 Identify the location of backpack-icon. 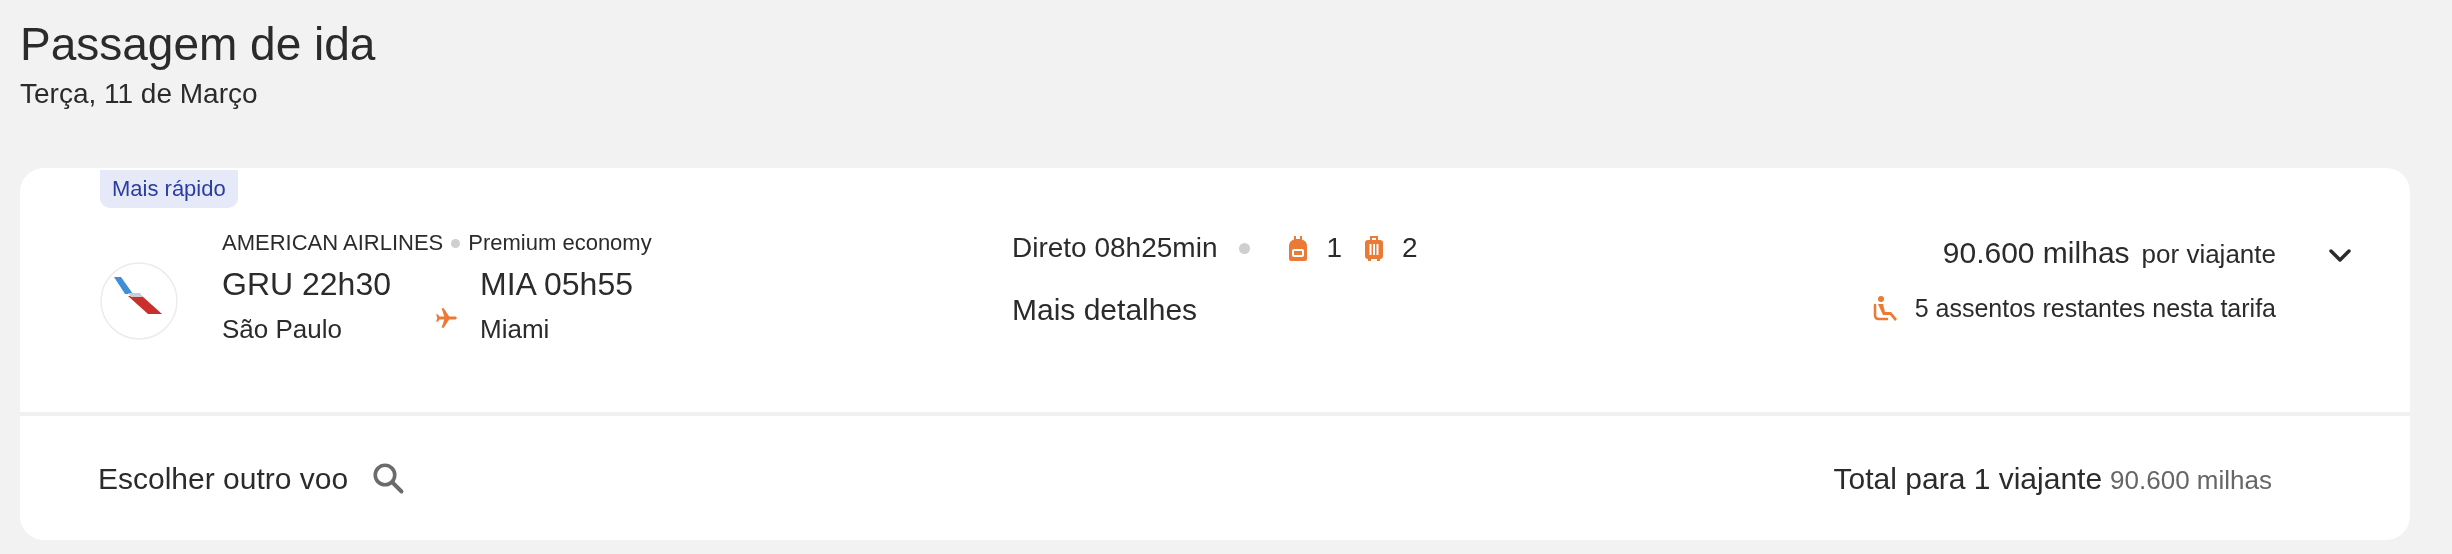
(1298, 248).